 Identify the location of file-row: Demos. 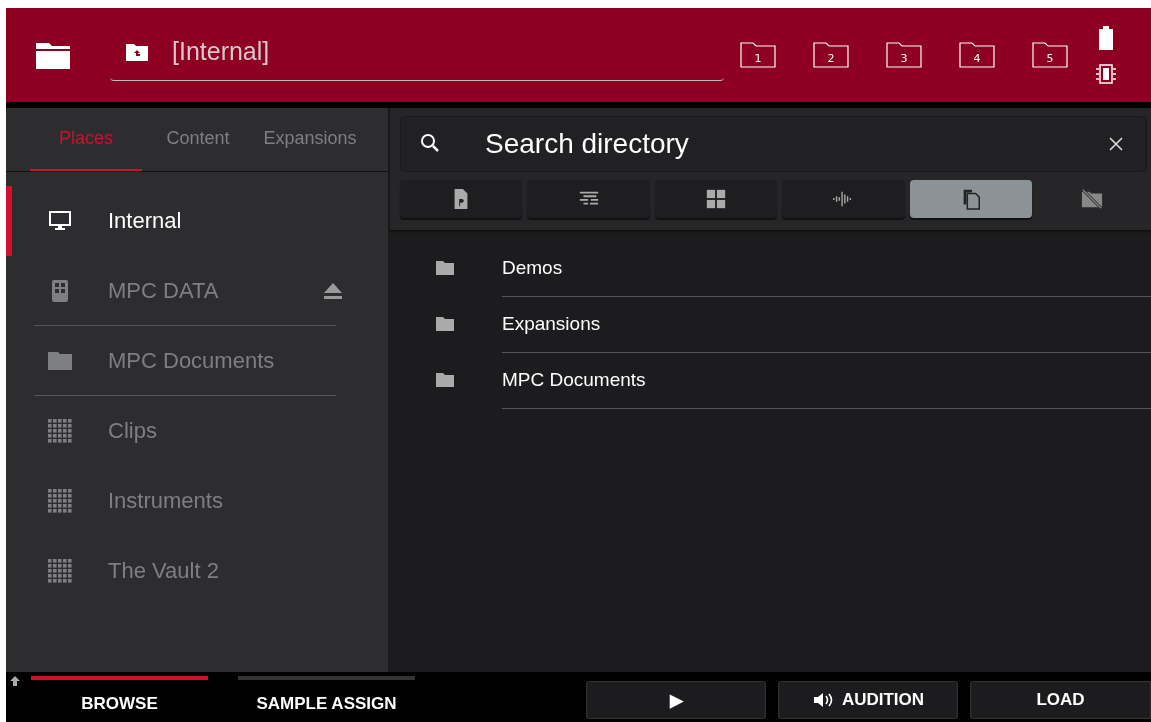
(770, 268).